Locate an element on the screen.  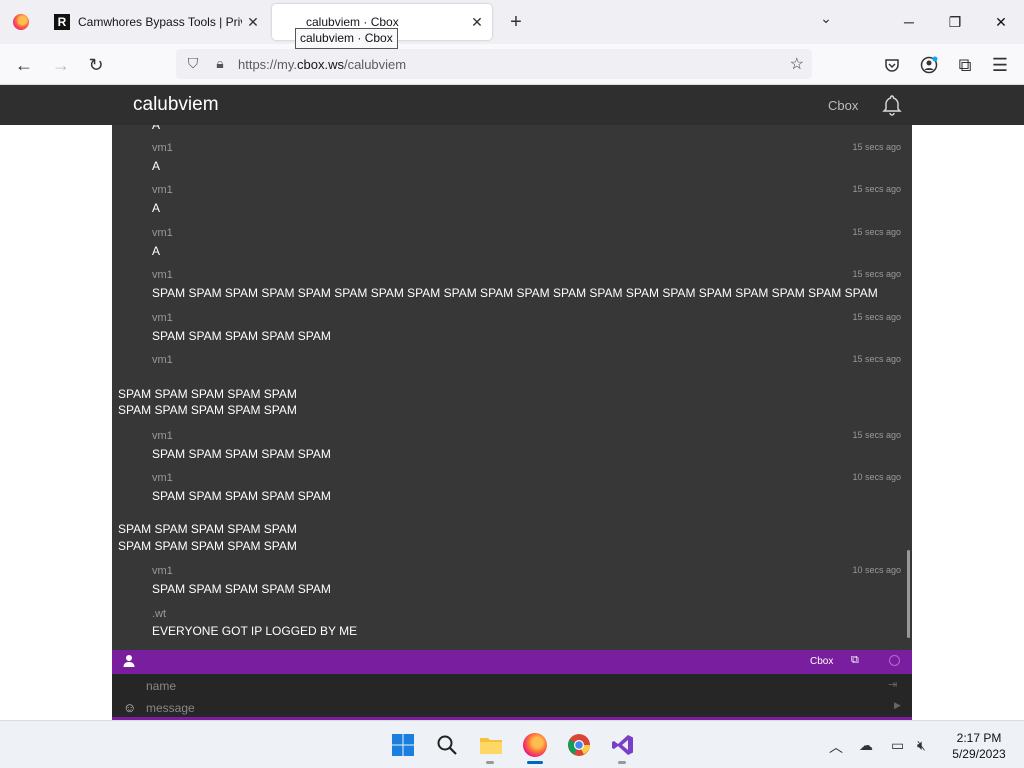
search-icon is located at coordinates (447, 745).